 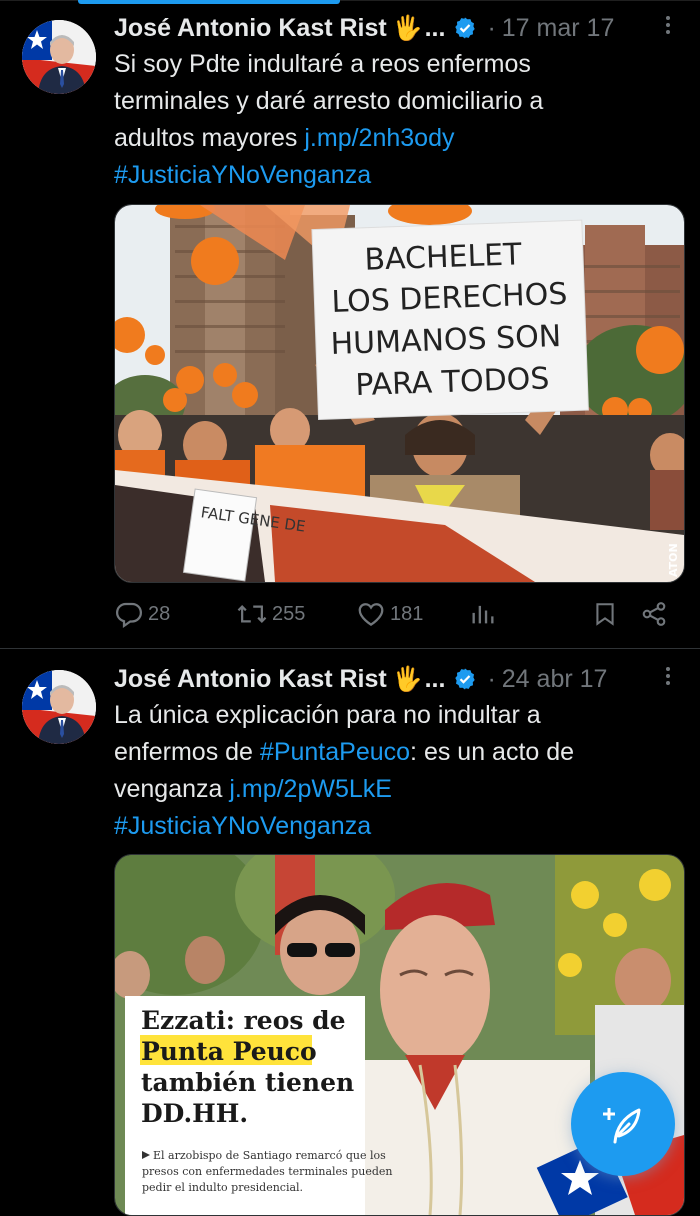 What do you see at coordinates (209, 138) in the screenshot?
I see `tweet-text-line: adultos mayores` at bounding box center [209, 138].